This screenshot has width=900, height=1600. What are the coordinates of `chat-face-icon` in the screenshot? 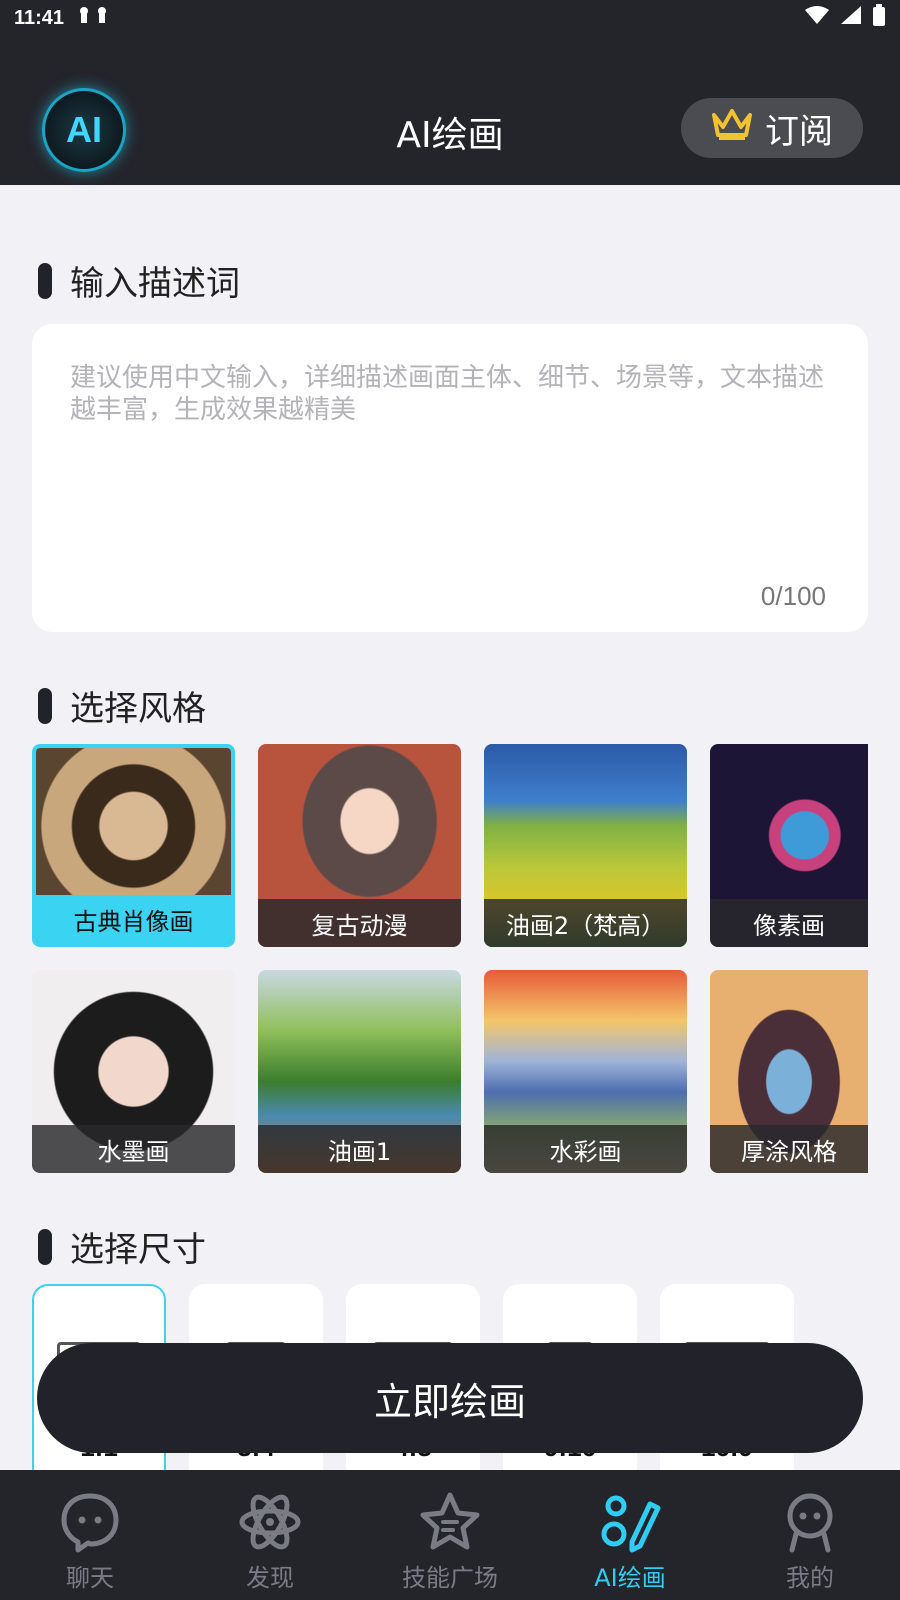 It's located at (90, 1523).